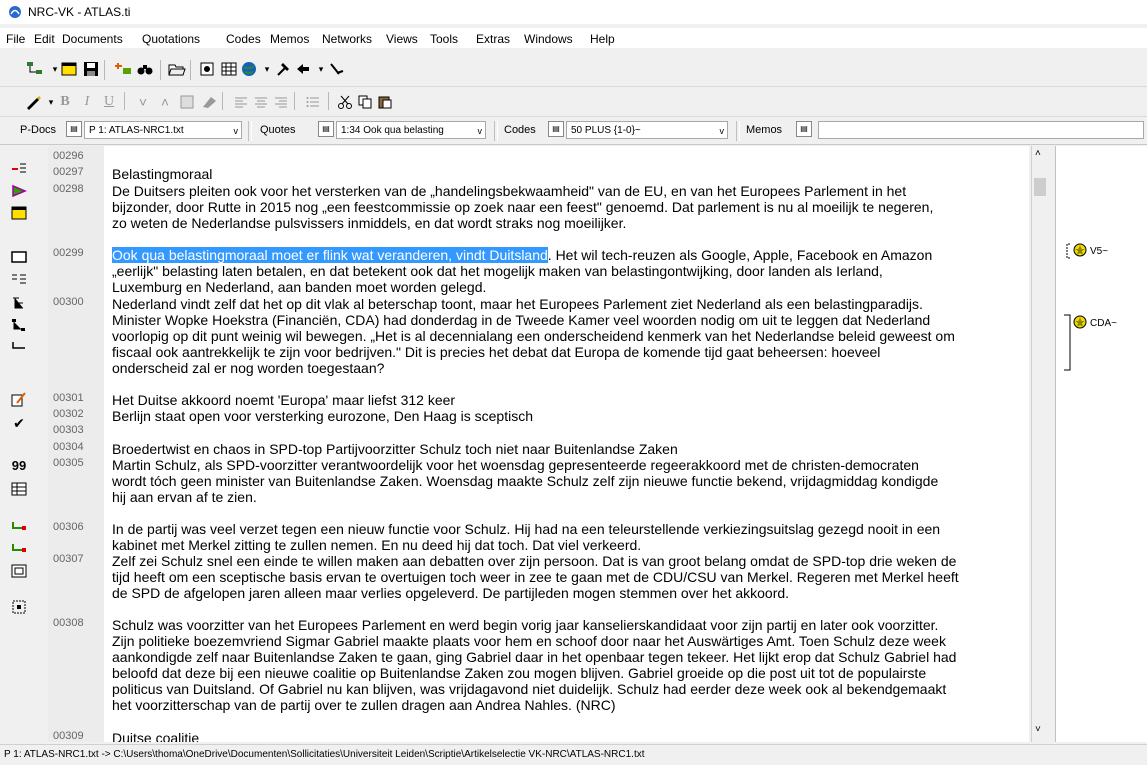 This screenshot has width=1147, height=765. What do you see at coordinates (19, 191) in the screenshot?
I see `play-code-icon` at bounding box center [19, 191].